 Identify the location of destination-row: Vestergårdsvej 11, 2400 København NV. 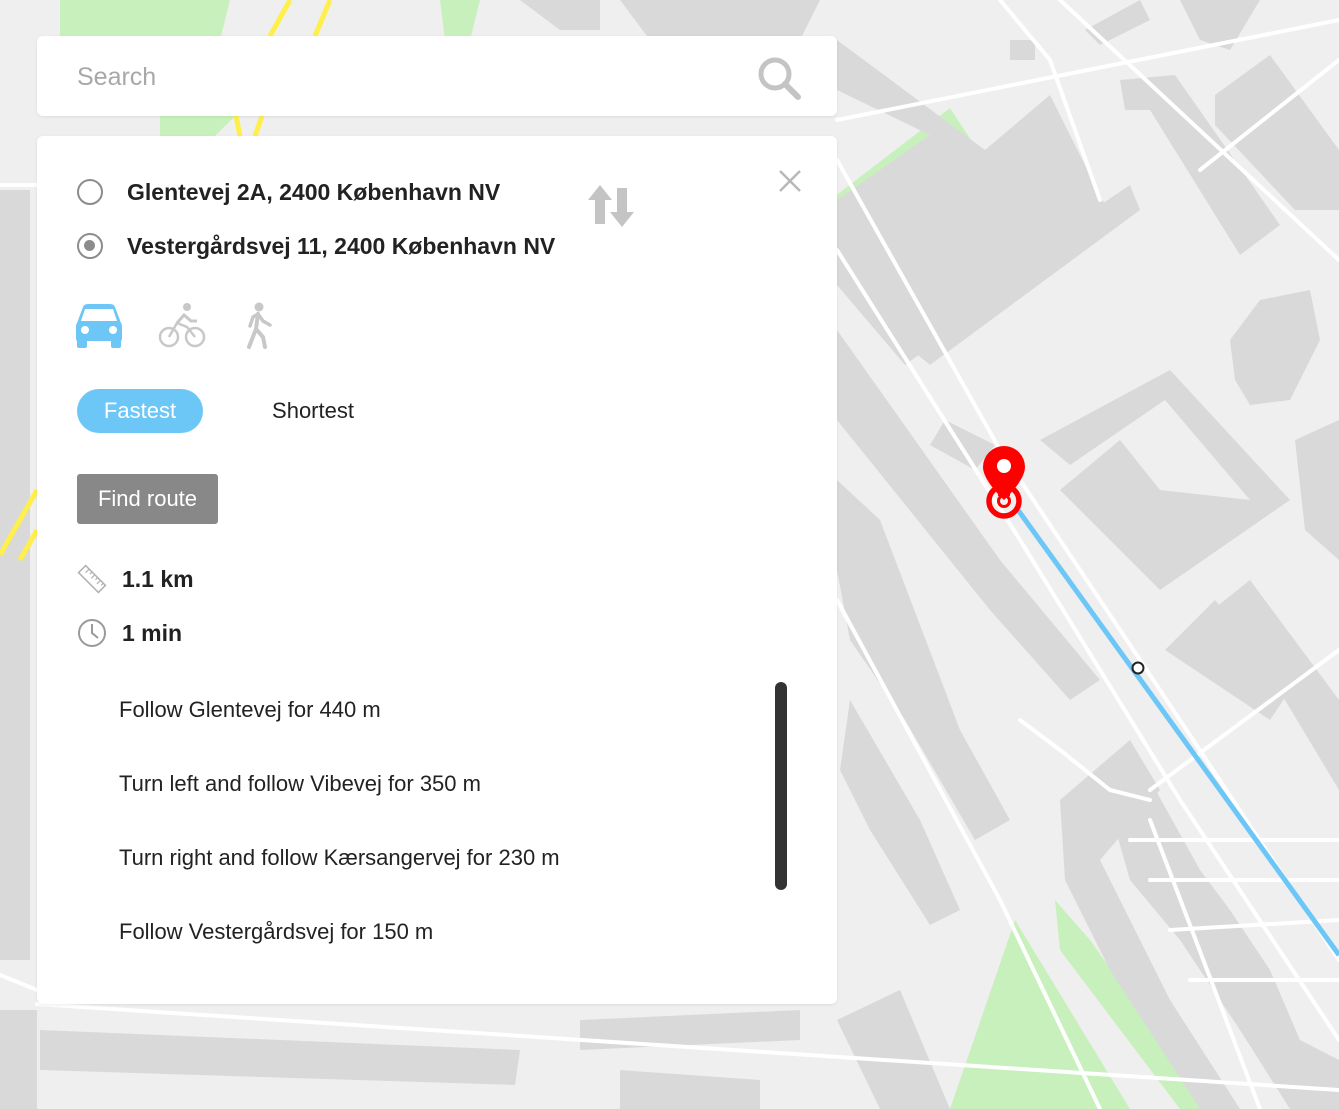
(316, 246).